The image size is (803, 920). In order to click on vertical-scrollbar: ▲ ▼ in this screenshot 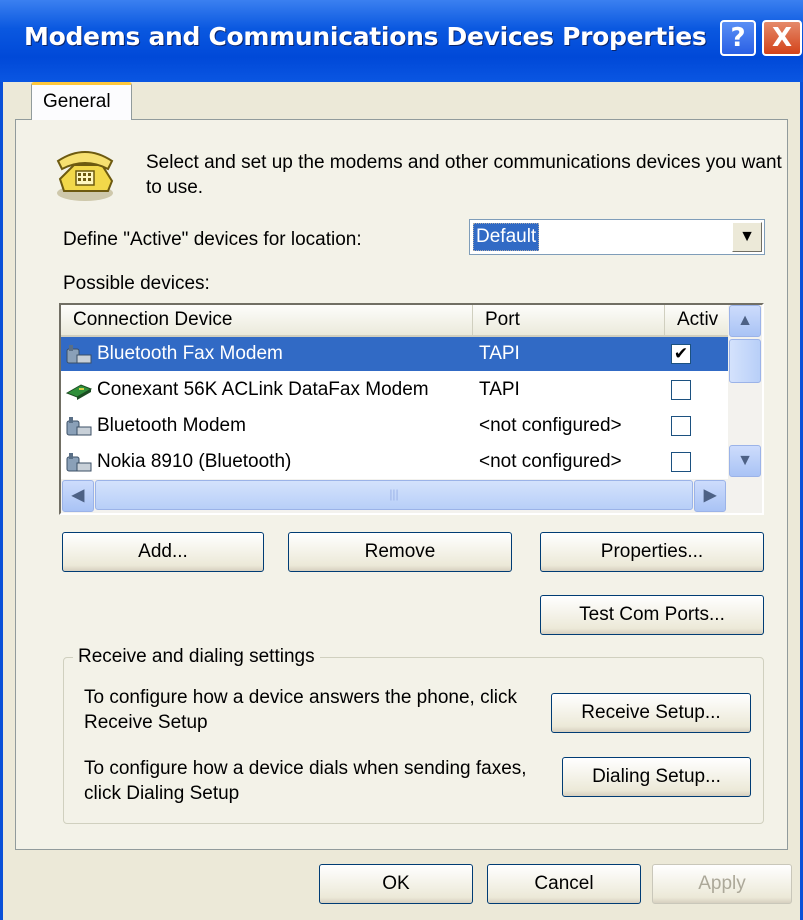, I will do `click(745, 392)`.